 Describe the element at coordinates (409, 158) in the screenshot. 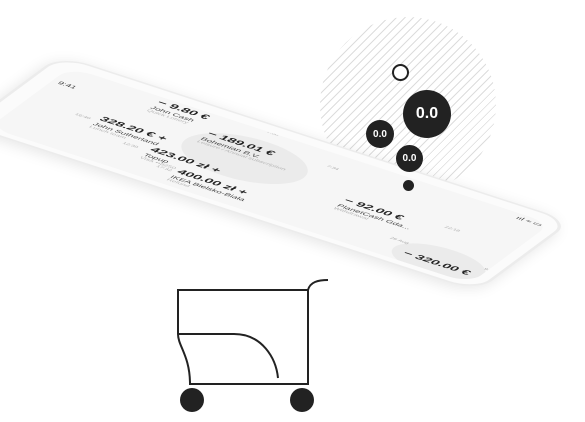

I see `balance-bubble-small: 0.0` at that location.